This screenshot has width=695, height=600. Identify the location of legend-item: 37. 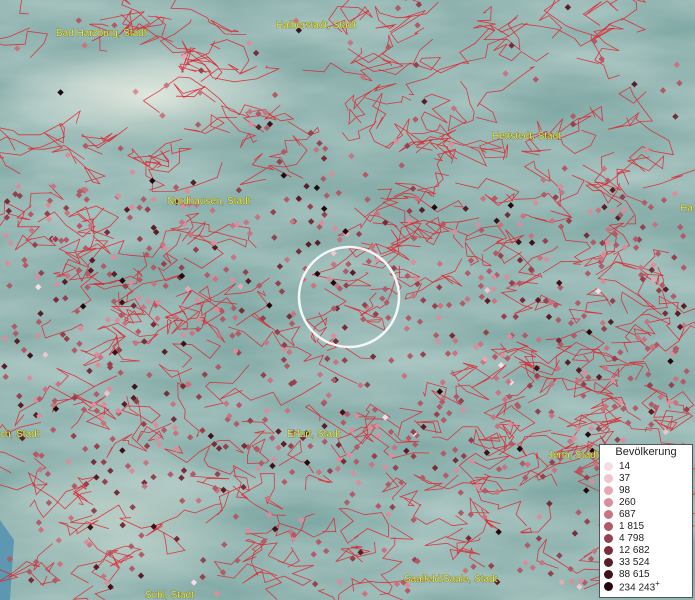
(646, 478).